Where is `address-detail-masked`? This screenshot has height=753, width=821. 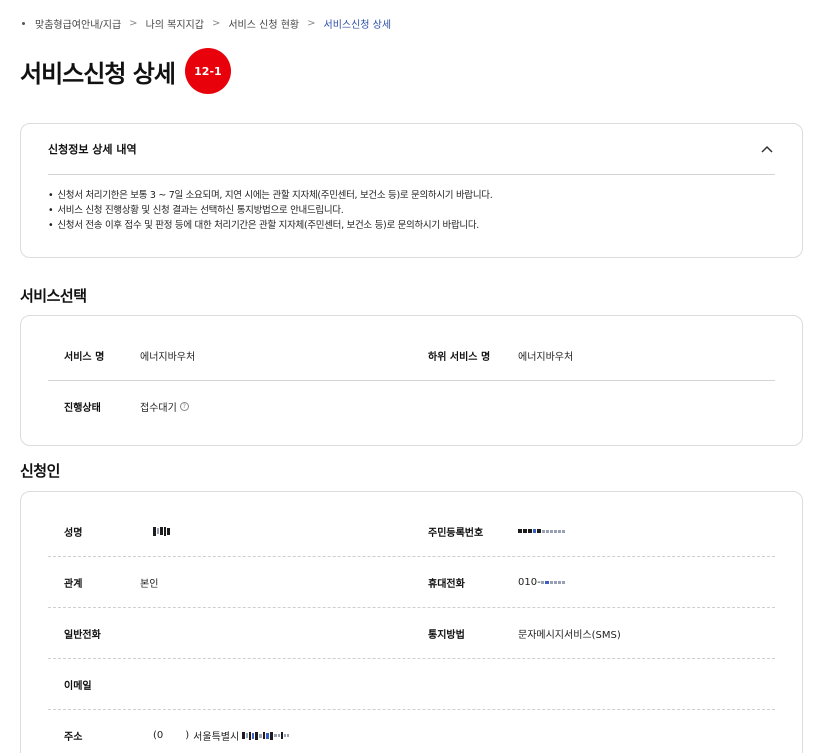 address-detail-masked is located at coordinates (266, 735).